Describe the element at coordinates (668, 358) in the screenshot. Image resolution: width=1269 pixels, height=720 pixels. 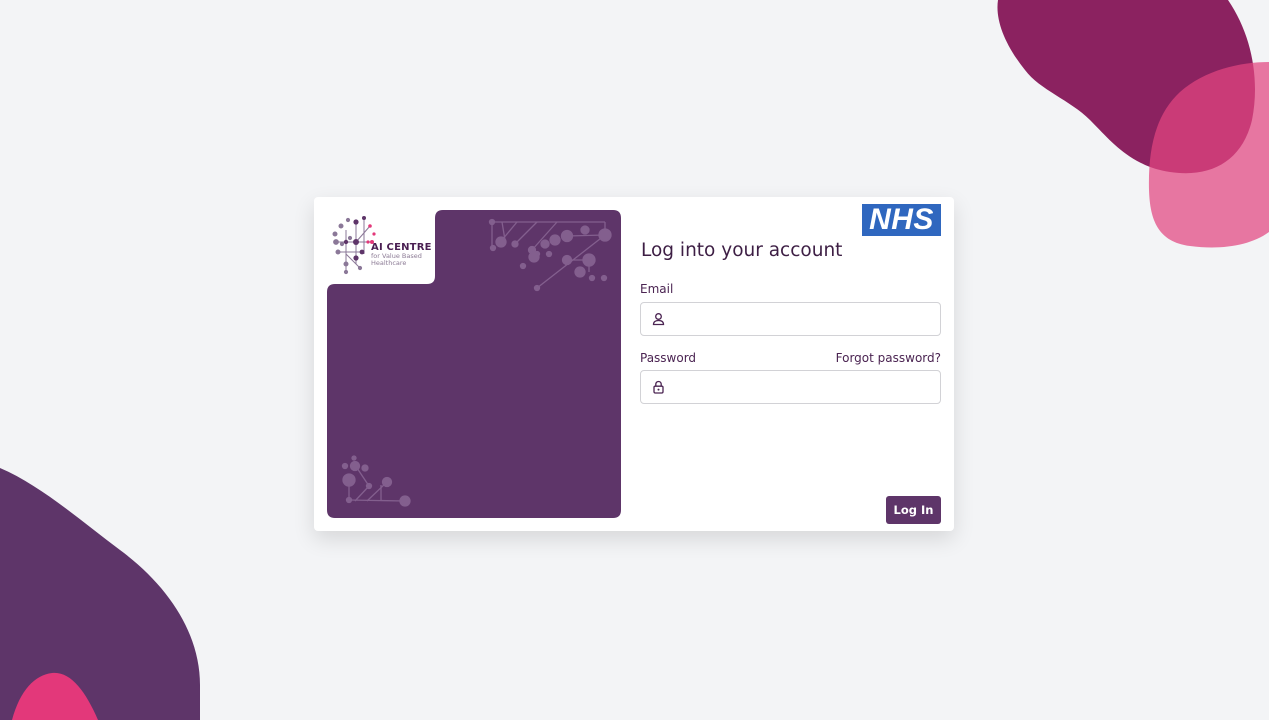
I see `password-label: Password` at that location.